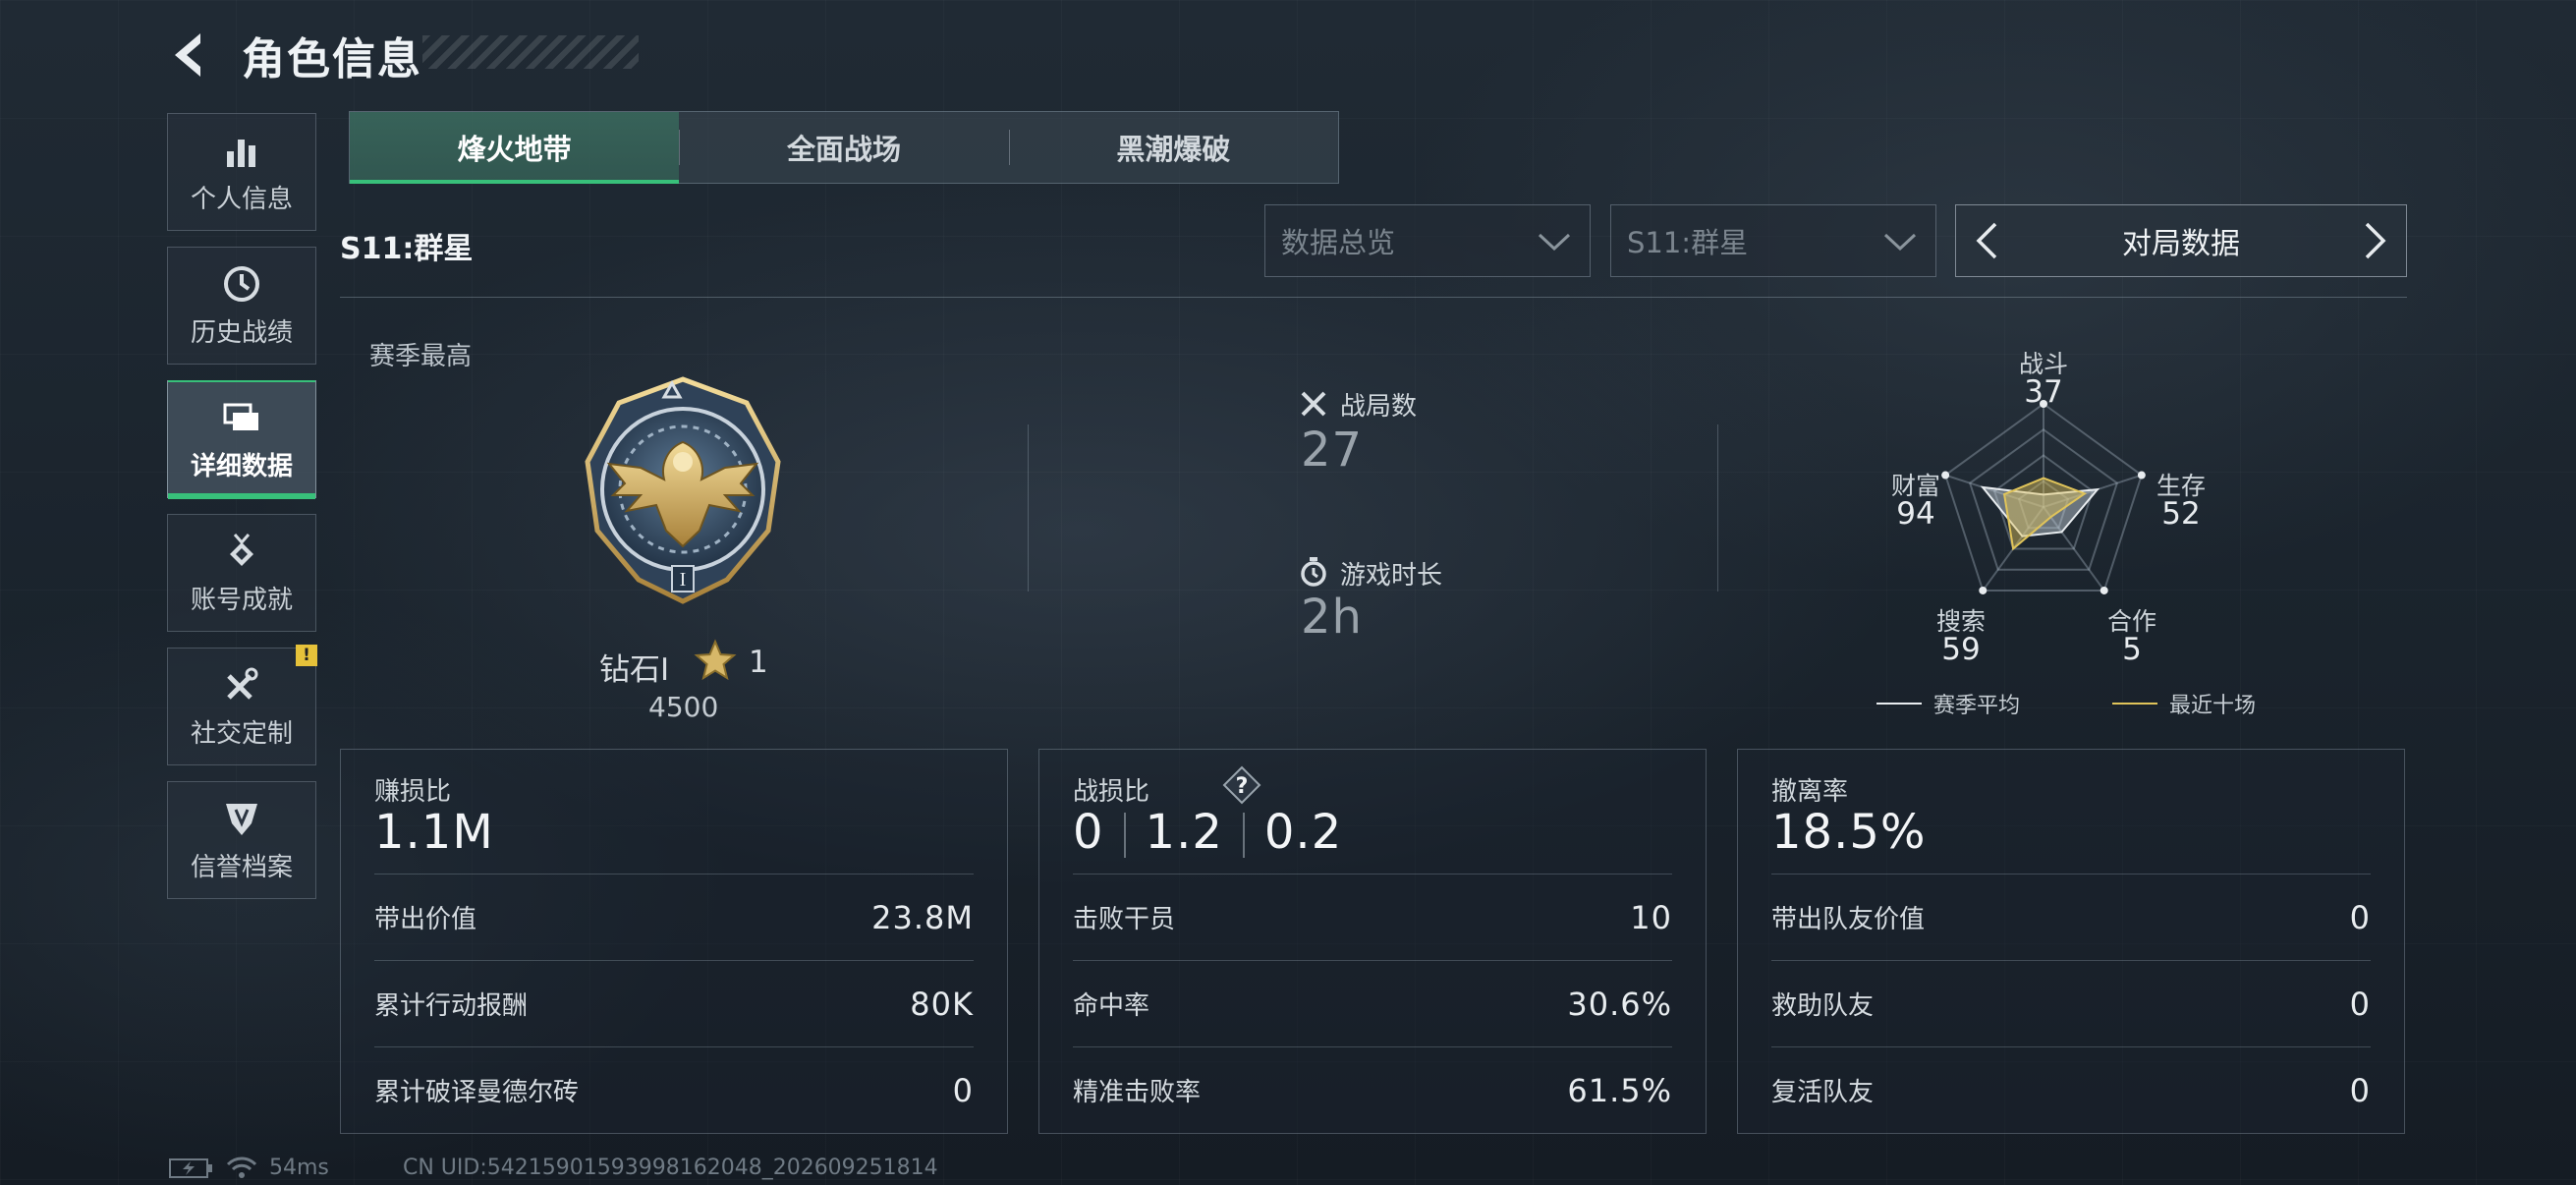  Describe the element at coordinates (477, 1092) in the screenshot. I see `stat-row-label: 累计破译曼德尔砖` at that location.